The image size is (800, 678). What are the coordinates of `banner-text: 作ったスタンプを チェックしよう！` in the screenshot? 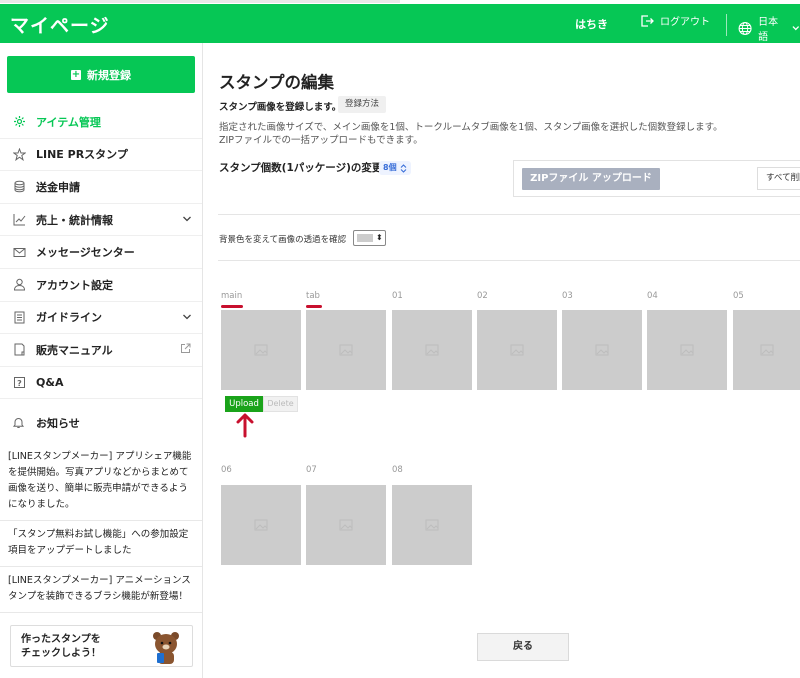 It's located at (61, 647).